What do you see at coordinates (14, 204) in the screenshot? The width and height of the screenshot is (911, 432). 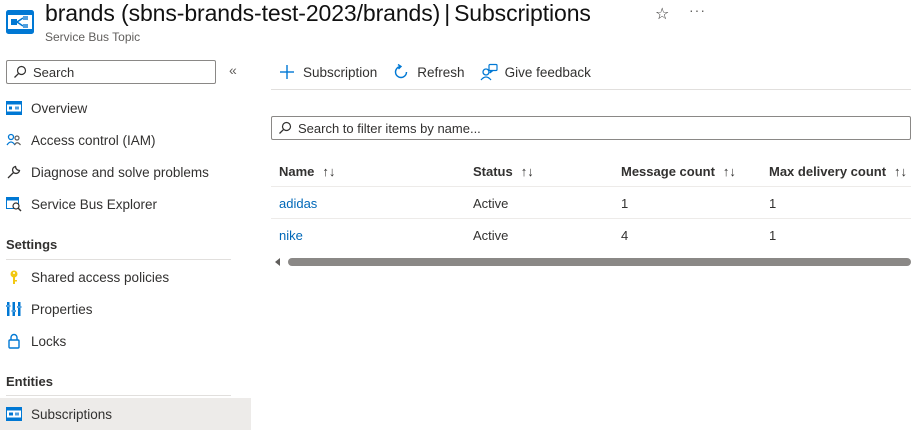 I see `explorer-icon` at bounding box center [14, 204].